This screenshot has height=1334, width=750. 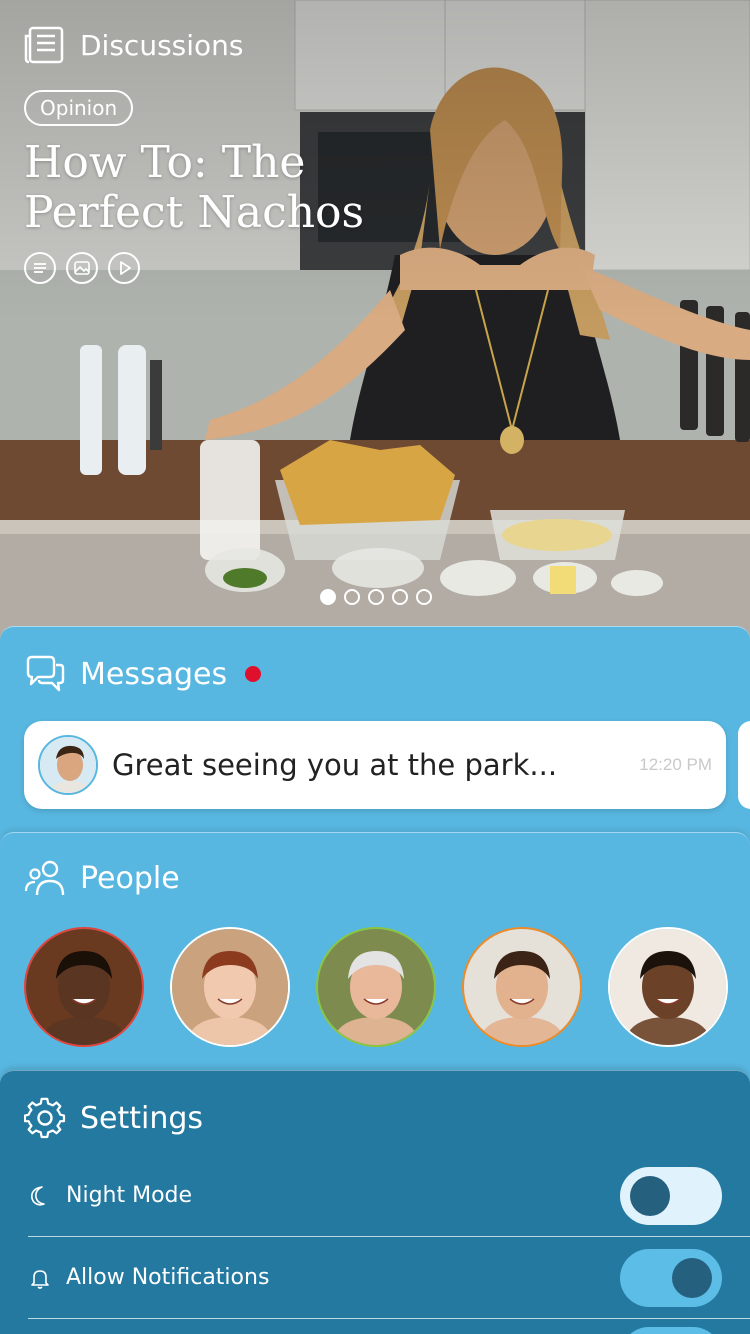 I want to click on carousel-pagination, so click(x=376, y=597).